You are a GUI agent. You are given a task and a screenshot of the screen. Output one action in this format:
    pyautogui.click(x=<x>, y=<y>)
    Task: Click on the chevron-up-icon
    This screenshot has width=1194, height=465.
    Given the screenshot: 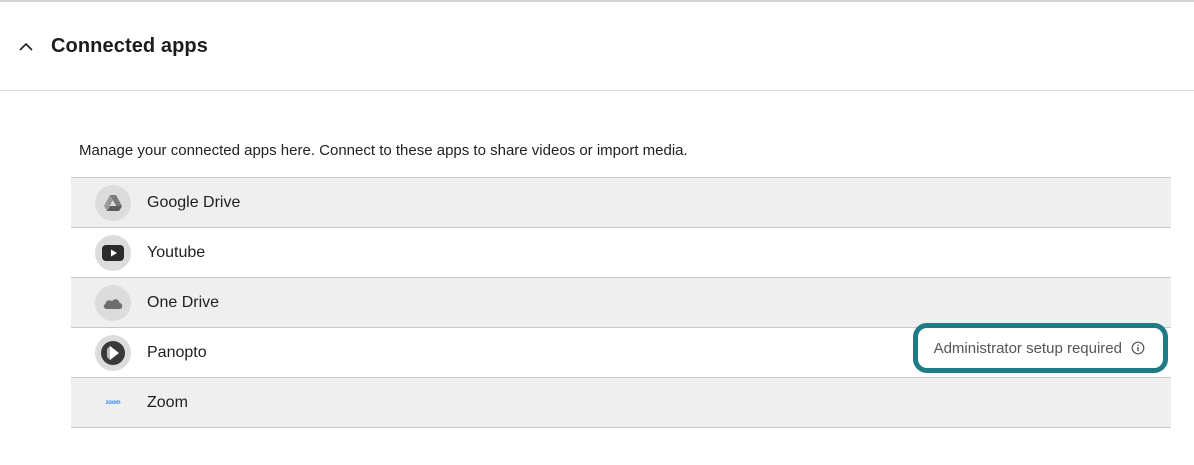 What is the action you would take?
    pyautogui.click(x=26, y=46)
    